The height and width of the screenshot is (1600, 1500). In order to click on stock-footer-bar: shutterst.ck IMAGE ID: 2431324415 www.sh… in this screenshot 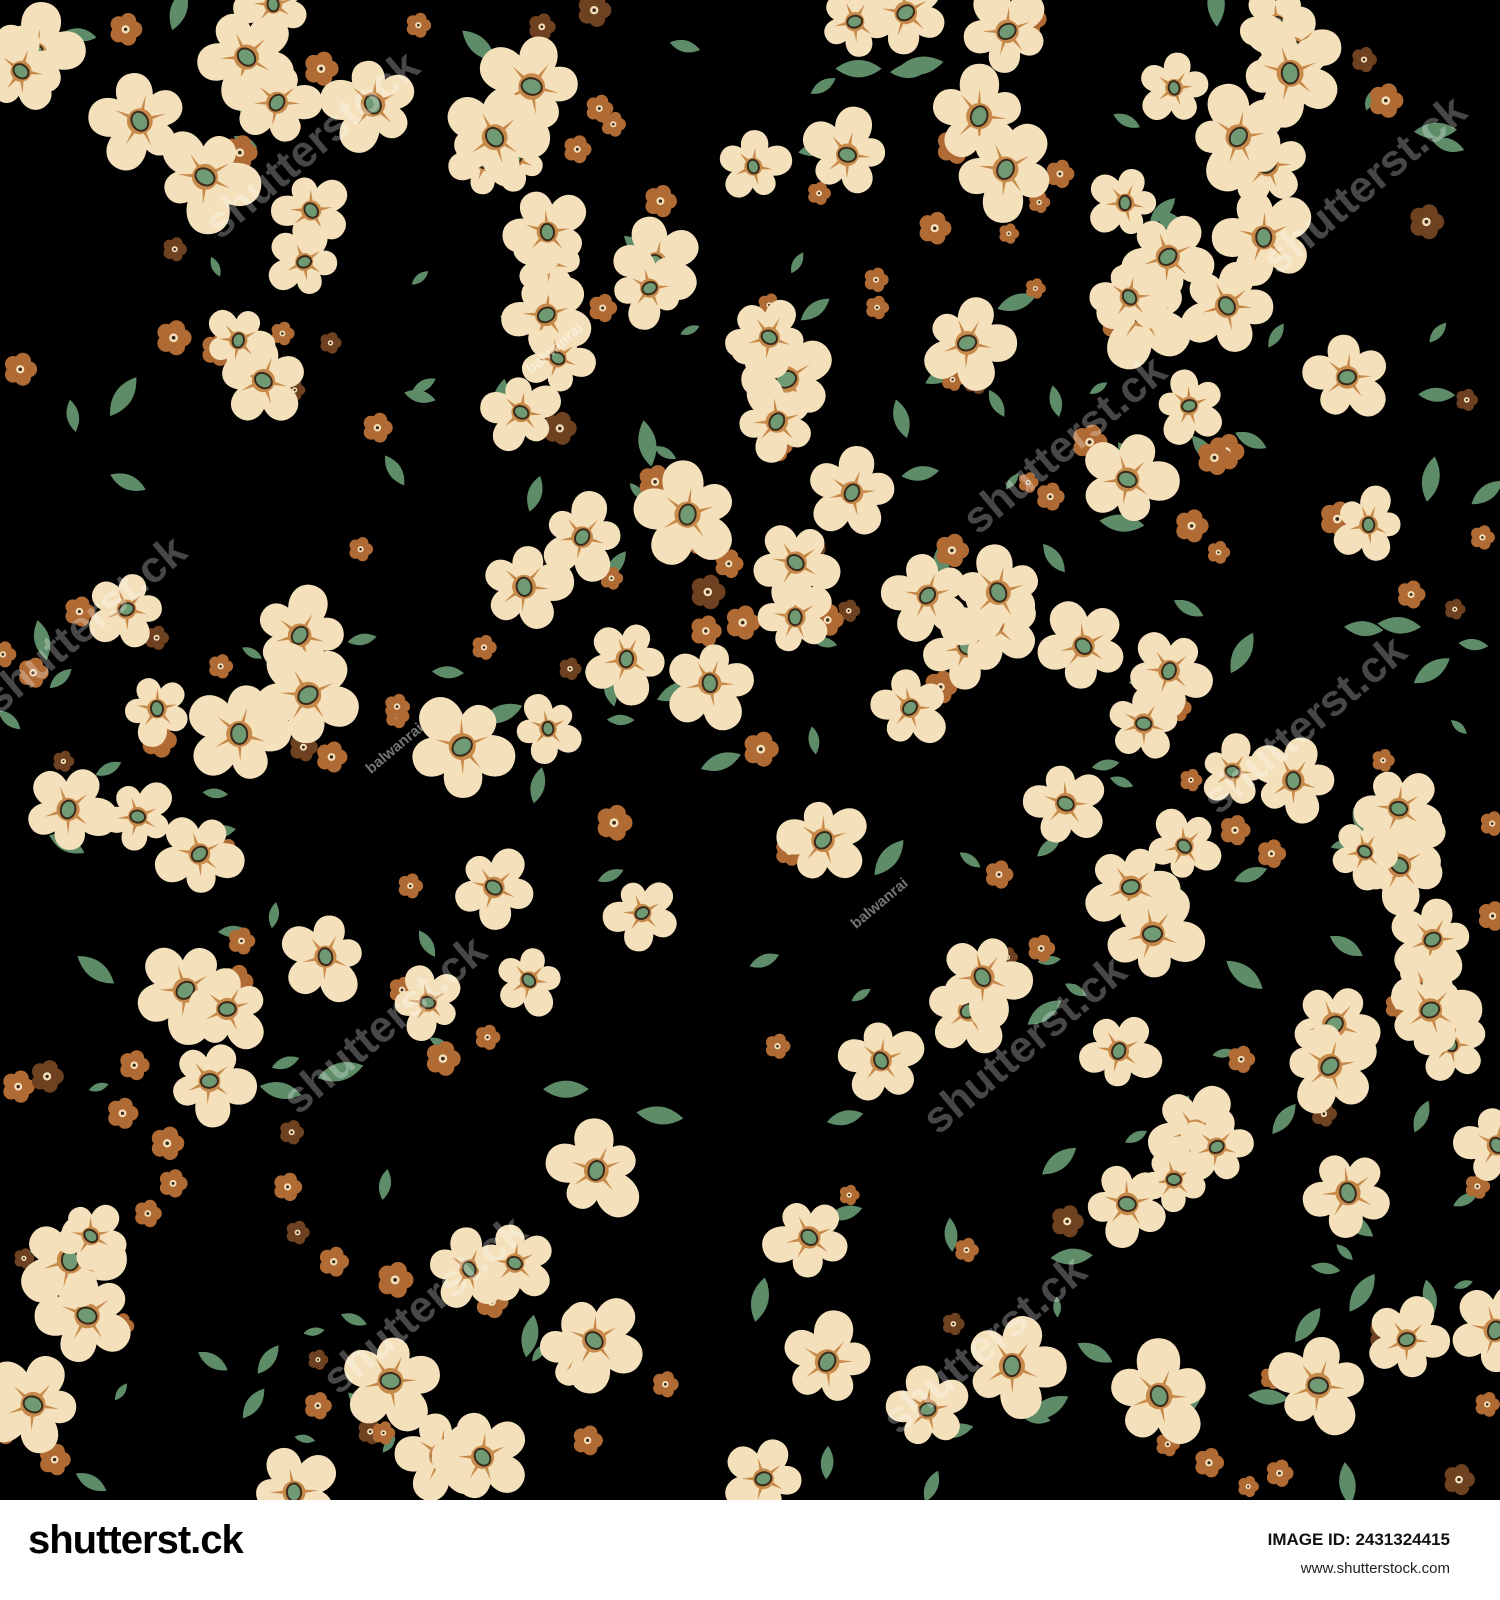, I will do `click(750, 1550)`.